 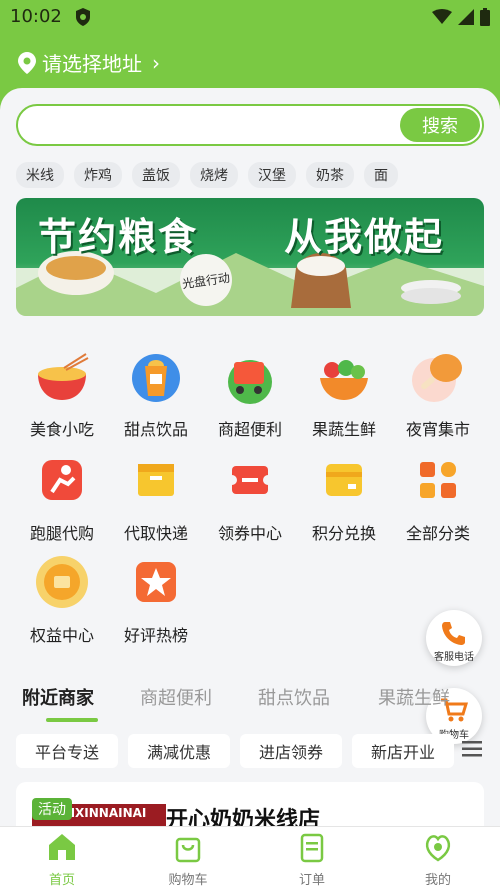 I want to click on tab-fresh: 果蔬生鲜, so click(x=414, y=697).